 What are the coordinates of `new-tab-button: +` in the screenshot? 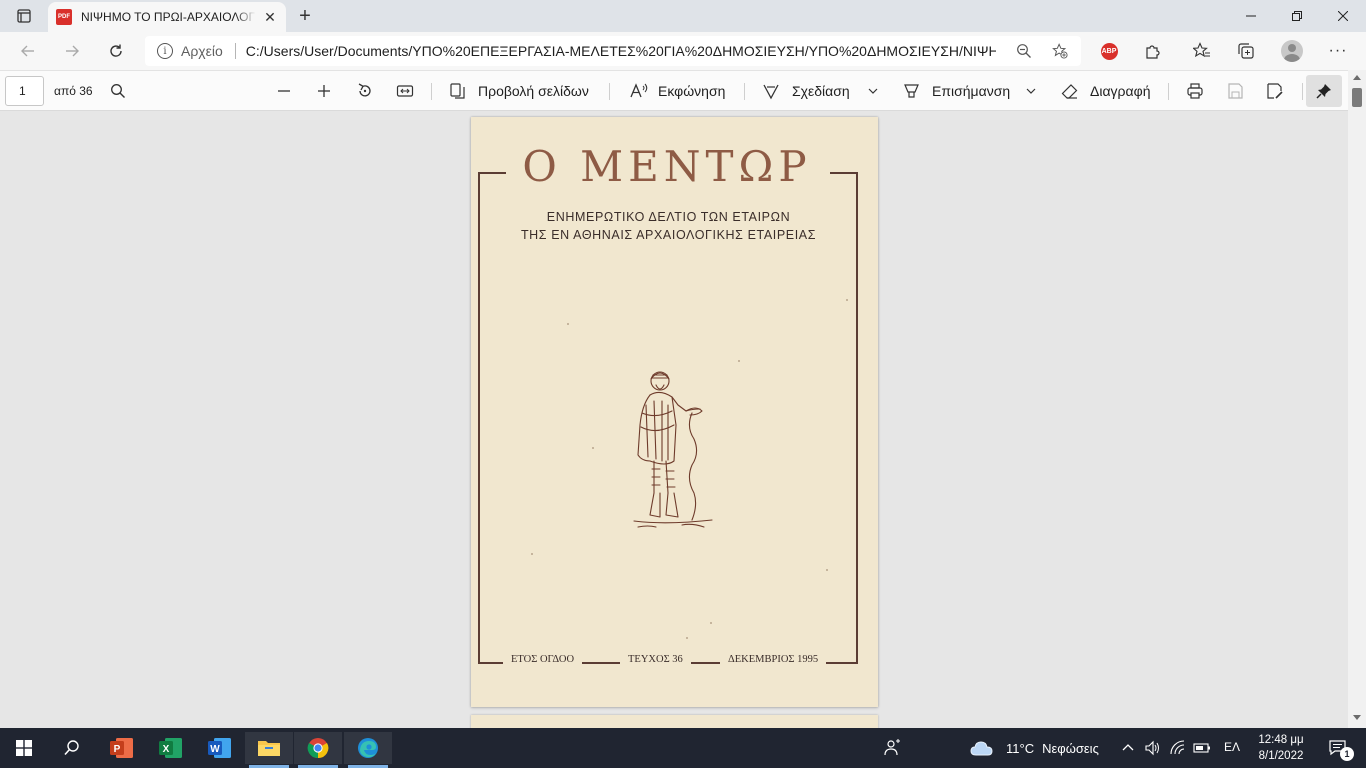 It's located at (305, 16).